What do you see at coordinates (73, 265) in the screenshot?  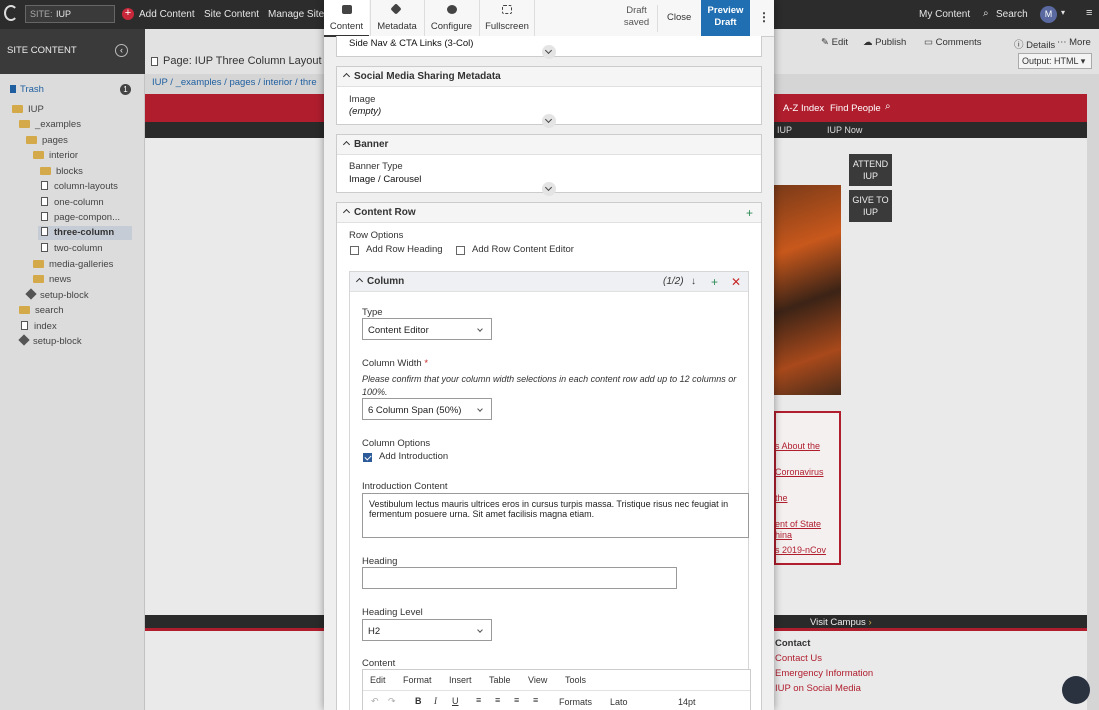 I see `tree-item: media-galleries` at bounding box center [73, 265].